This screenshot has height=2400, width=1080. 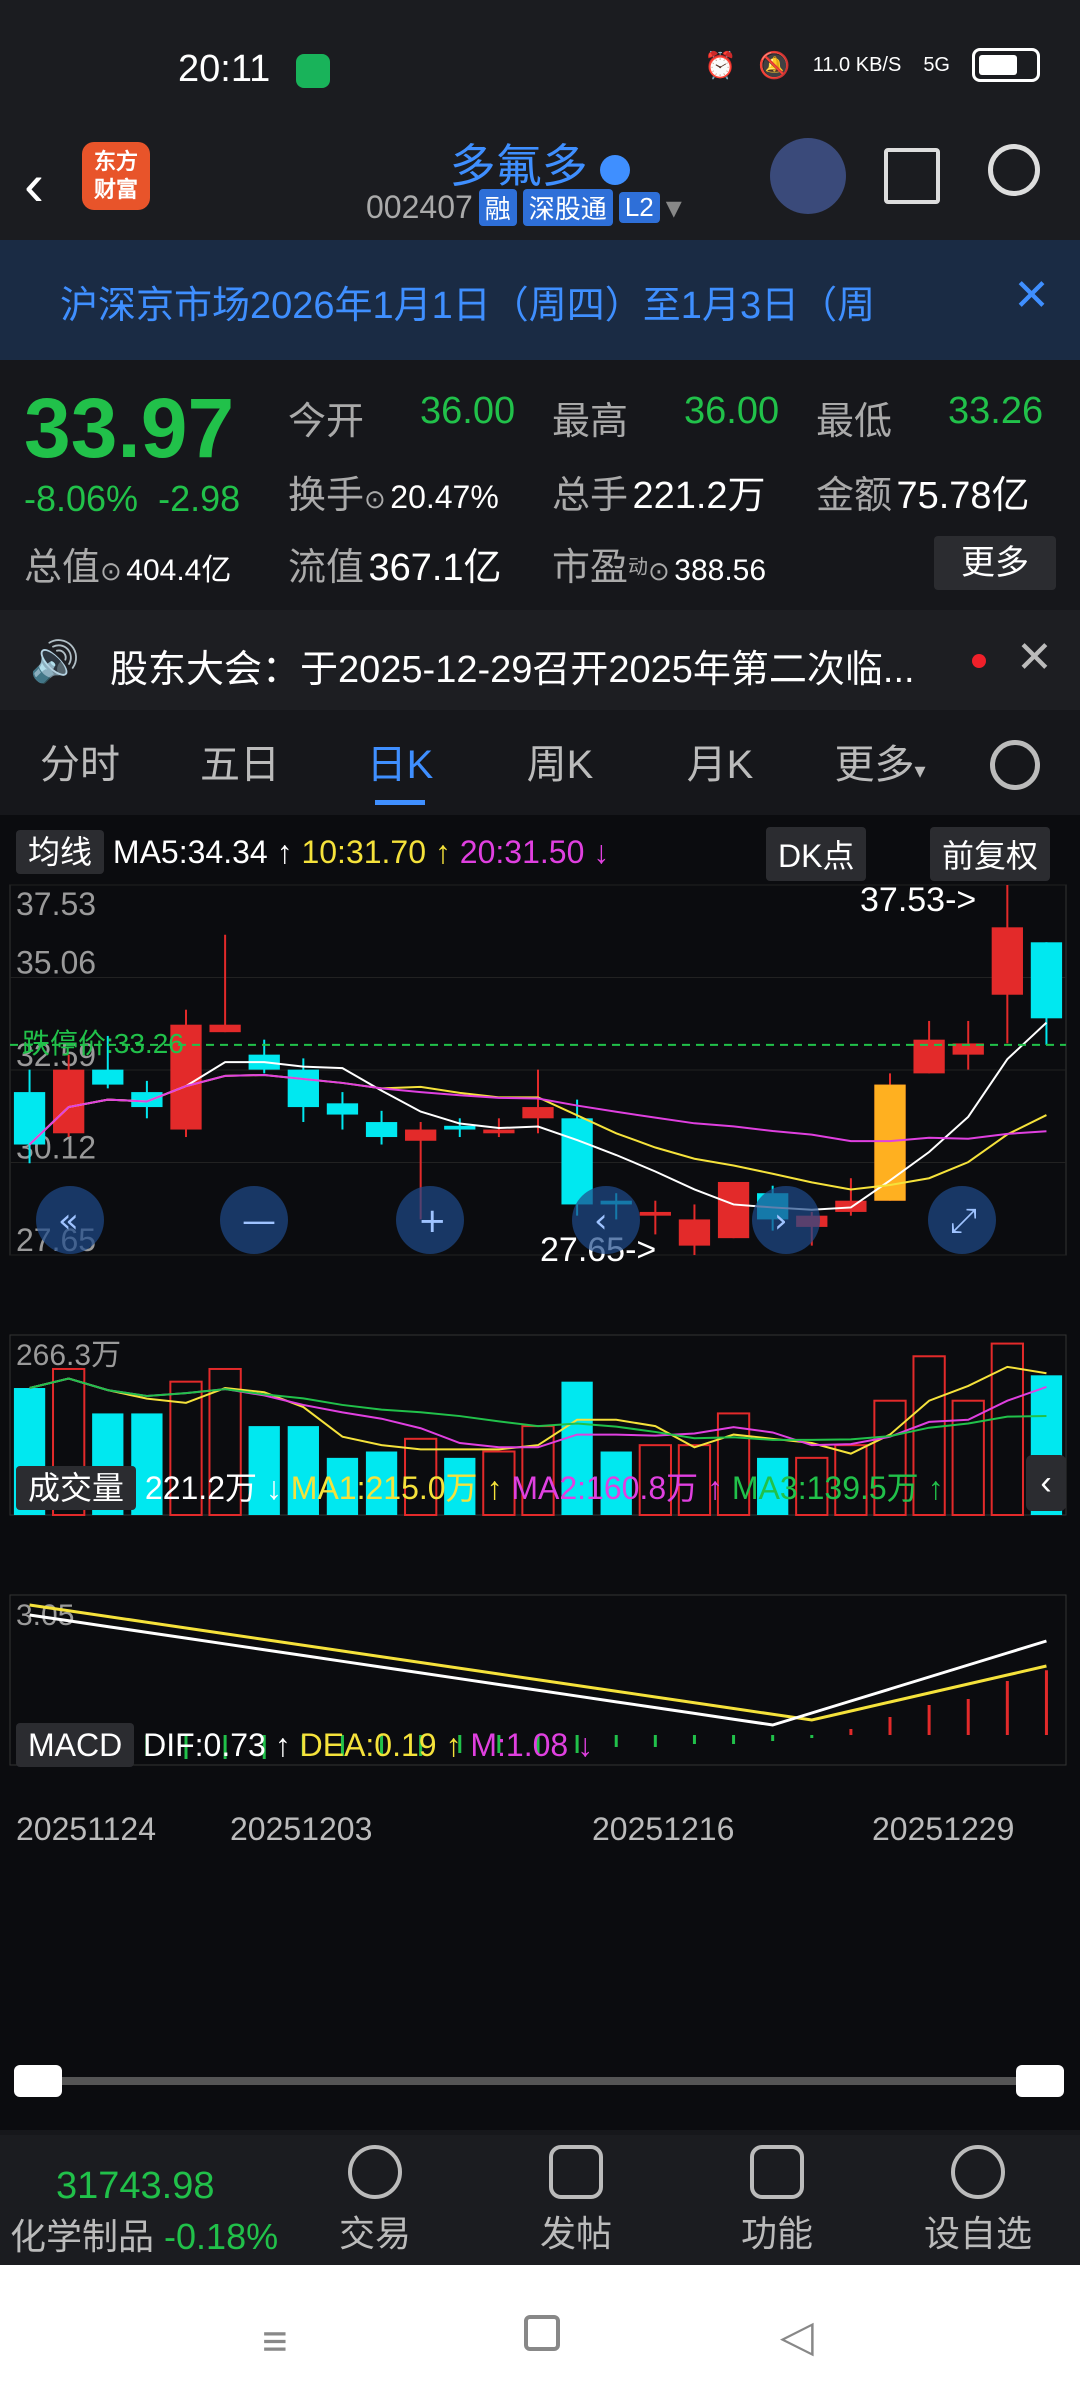 What do you see at coordinates (135, 2186) in the screenshot?
I see `sector-index-value: 31743.98` at bounding box center [135, 2186].